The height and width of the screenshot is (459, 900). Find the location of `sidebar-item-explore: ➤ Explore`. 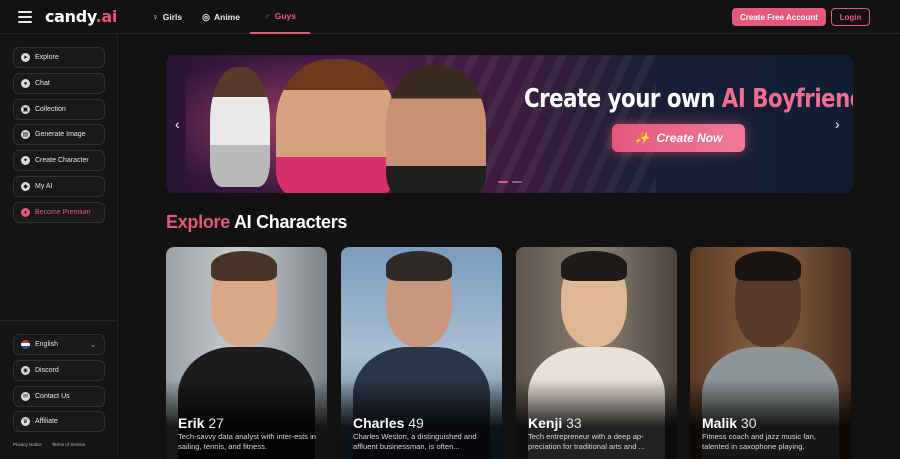

sidebar-item-explore: ➤ Explore is located at coordinates (59, 57).